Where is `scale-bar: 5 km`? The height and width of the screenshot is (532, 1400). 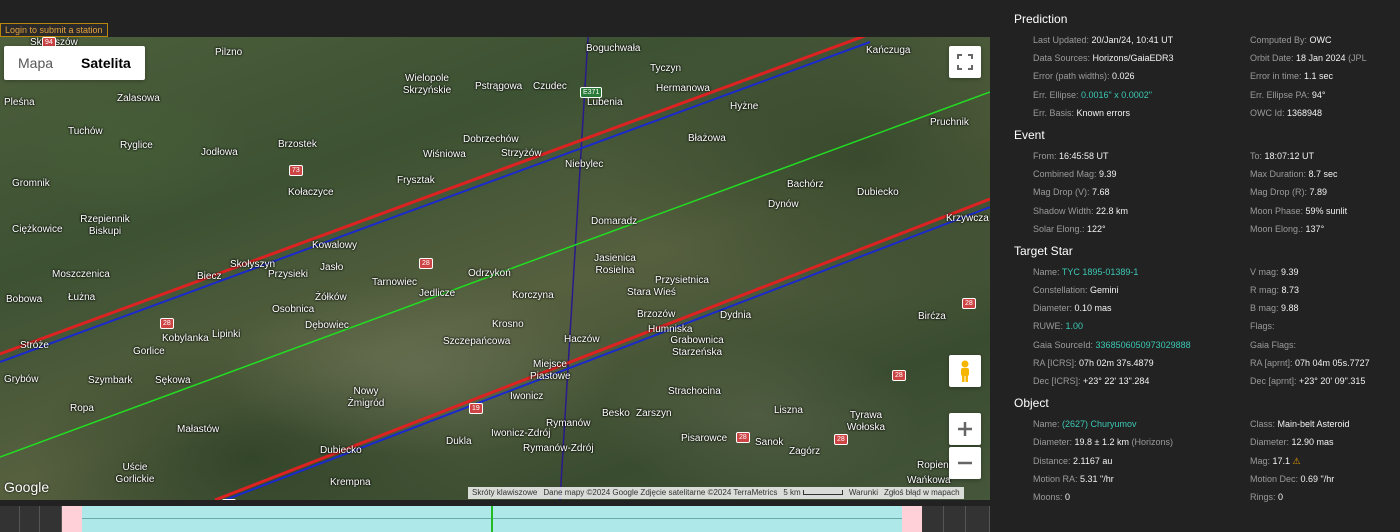
scale-bar: 5 km is located at coordinates (813, 493).